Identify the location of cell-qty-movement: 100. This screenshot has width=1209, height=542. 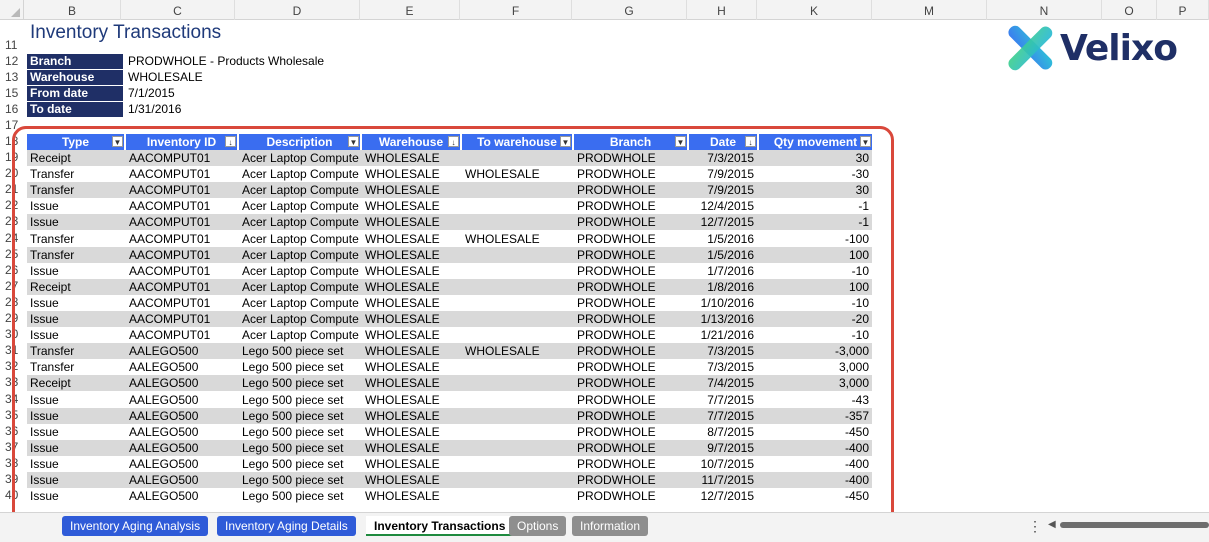
(815, 287).